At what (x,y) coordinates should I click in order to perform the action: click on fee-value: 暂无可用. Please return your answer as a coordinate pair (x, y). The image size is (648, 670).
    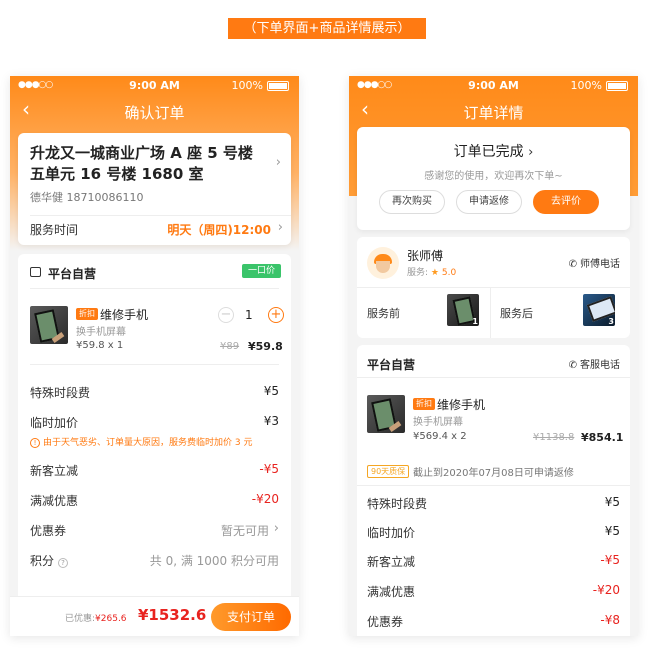
    Looking at the image, I should click on (244, 531).